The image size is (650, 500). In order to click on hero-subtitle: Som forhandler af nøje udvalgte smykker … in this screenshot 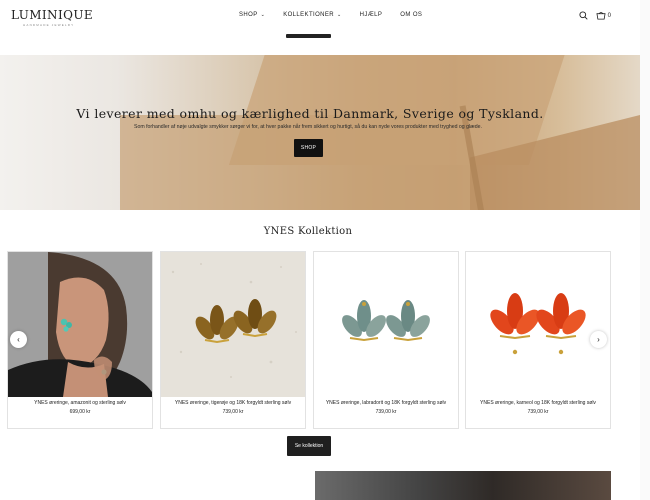, I will do `click(307, 127)`.